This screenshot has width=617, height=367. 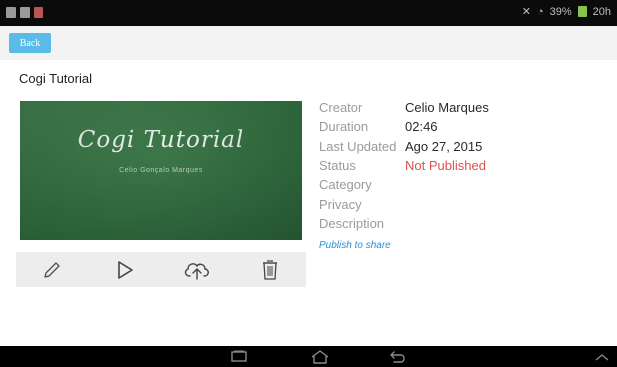 I want to click on home-icon, so click(x=320, y=356).